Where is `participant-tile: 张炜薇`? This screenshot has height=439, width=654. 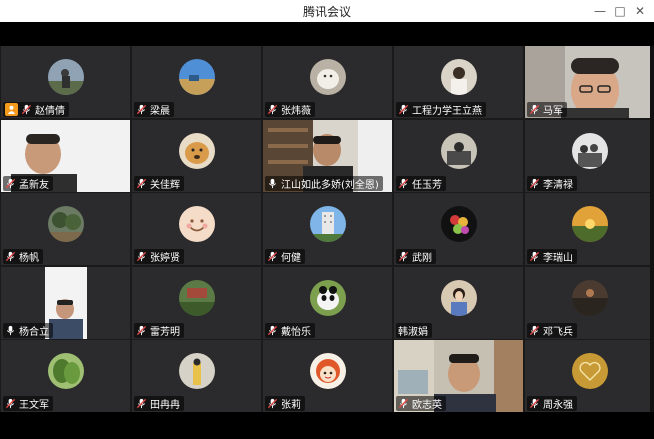
participant-tile: 张炜薇 is located at coordinates (327, 82).